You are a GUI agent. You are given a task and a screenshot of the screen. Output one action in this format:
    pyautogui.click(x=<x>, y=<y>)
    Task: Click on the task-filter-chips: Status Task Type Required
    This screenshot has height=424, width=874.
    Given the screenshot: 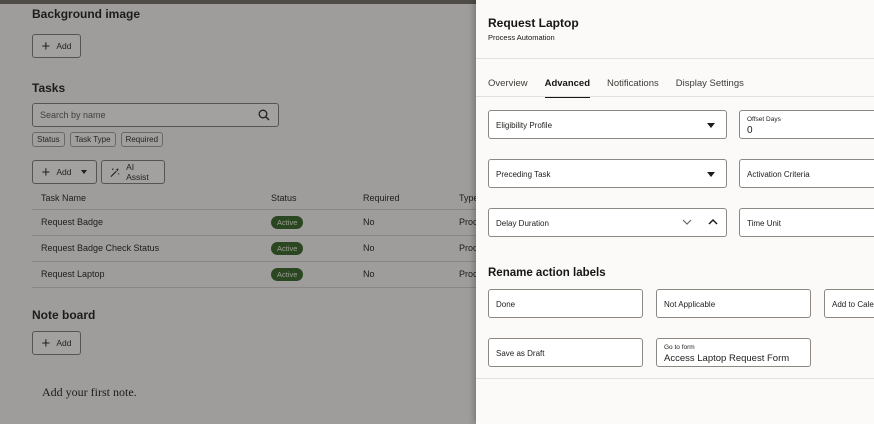 What is the action you would take?
    pyautogui.click(x=98, y=139)
    